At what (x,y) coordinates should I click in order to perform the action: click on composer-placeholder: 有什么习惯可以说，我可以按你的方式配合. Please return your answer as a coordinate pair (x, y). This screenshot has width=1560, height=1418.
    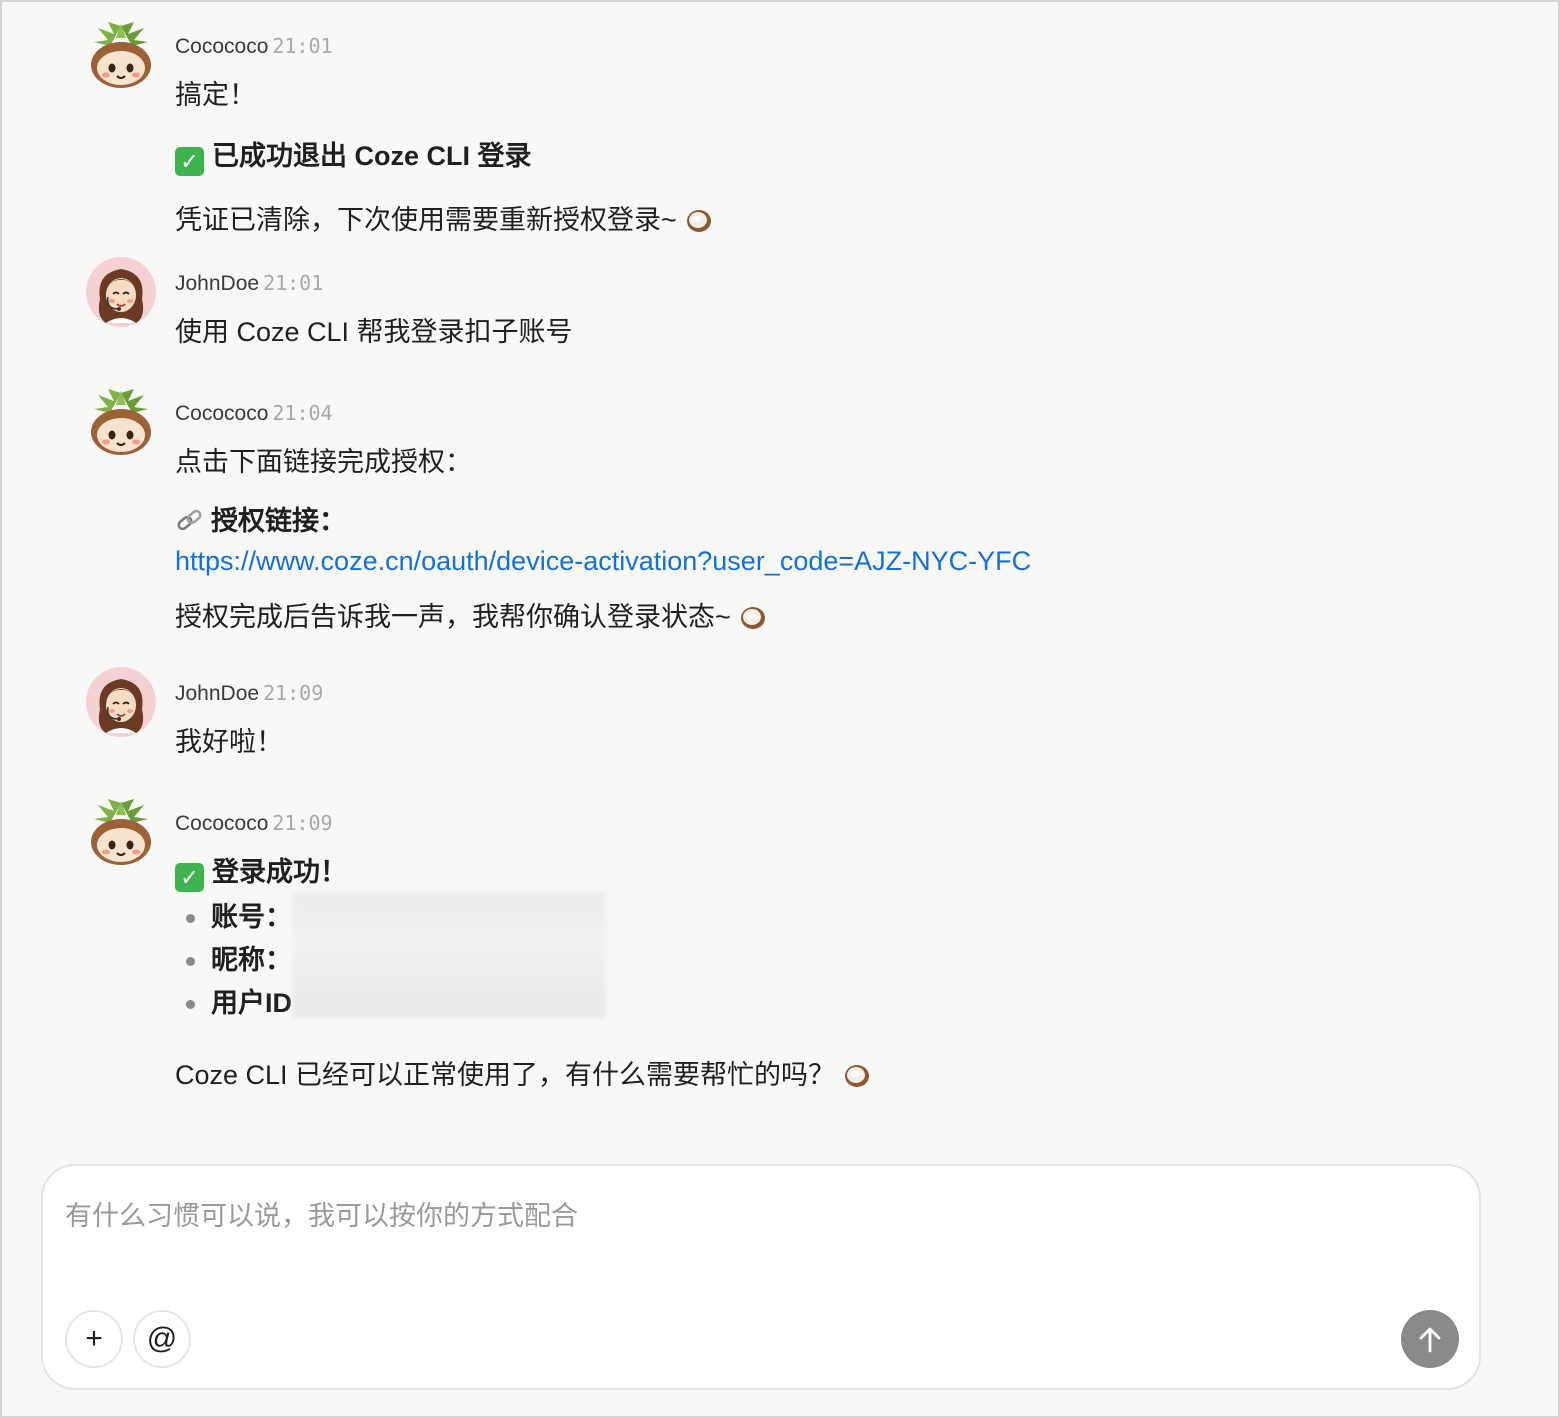
    Looking at the image, I should click on (321, 1213).